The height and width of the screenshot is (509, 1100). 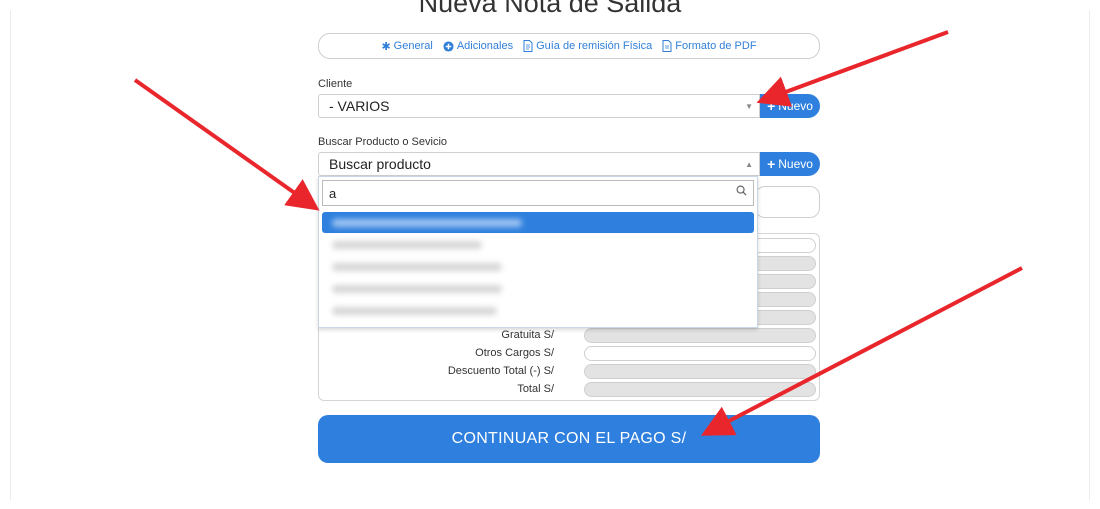 I want to click on arrow-to-dropdown-option, so click(x=226, y=144).